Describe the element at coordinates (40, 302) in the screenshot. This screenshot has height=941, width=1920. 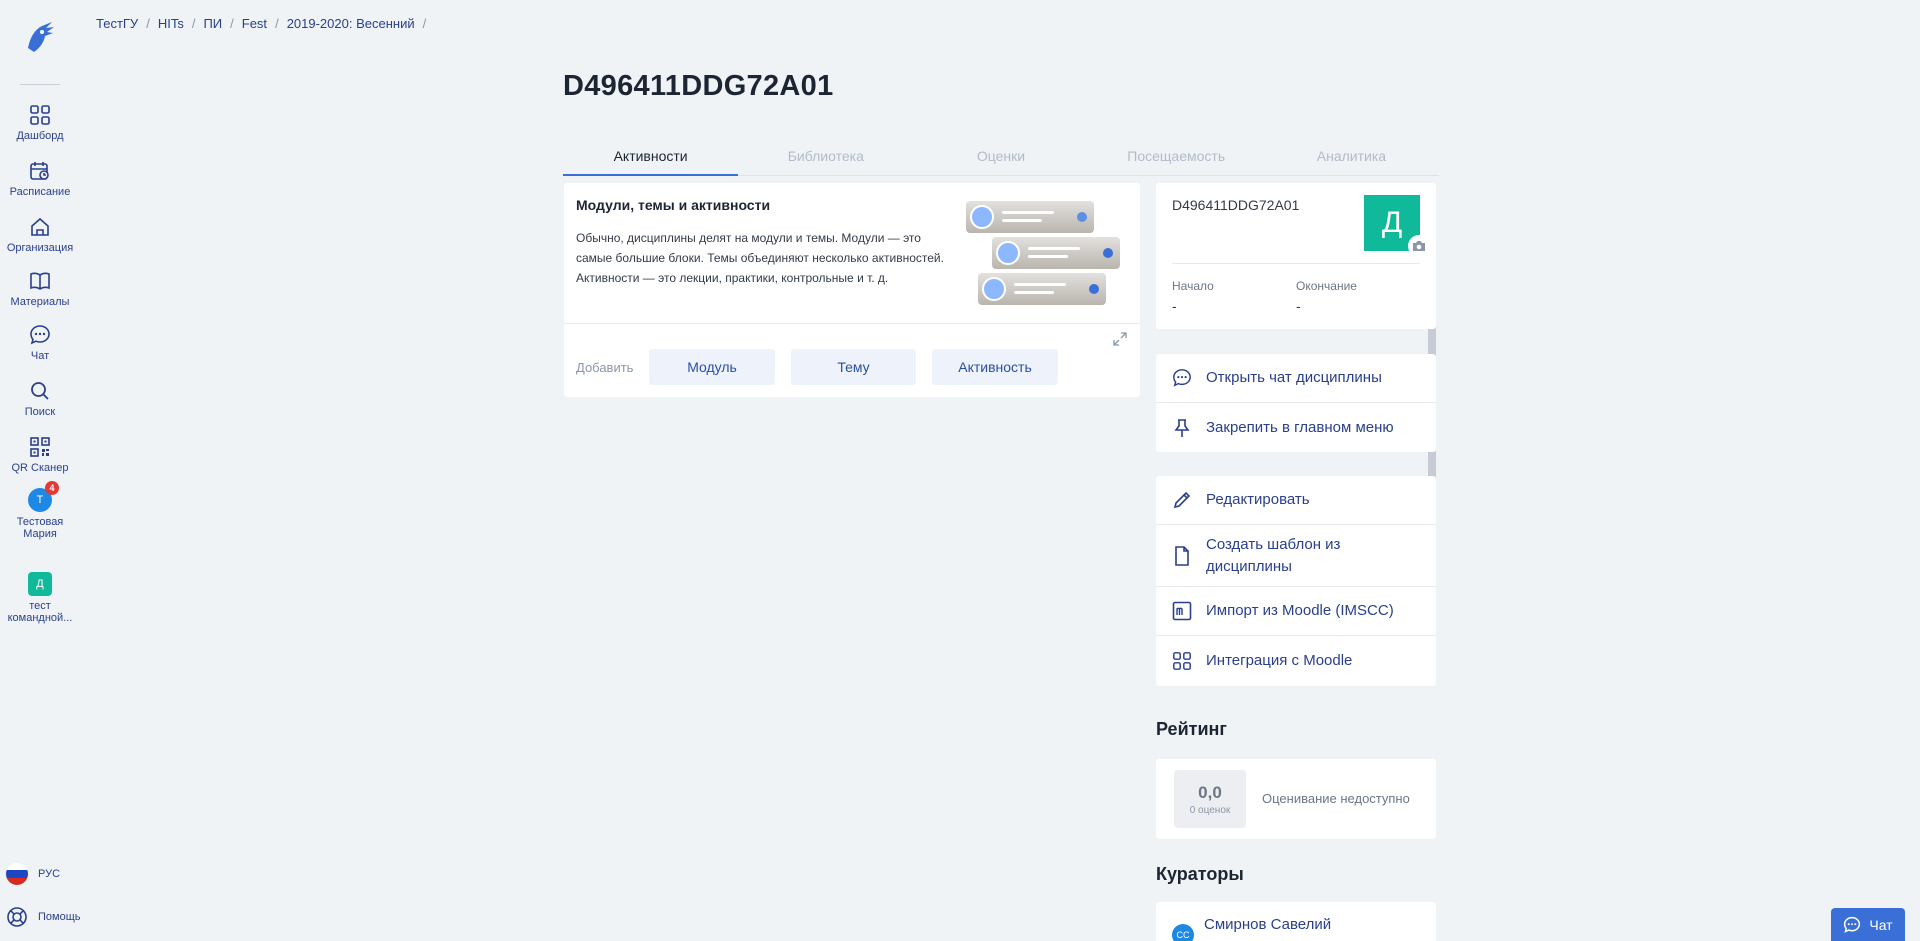
I see `sidebar-item-label: Материалы` at that location.